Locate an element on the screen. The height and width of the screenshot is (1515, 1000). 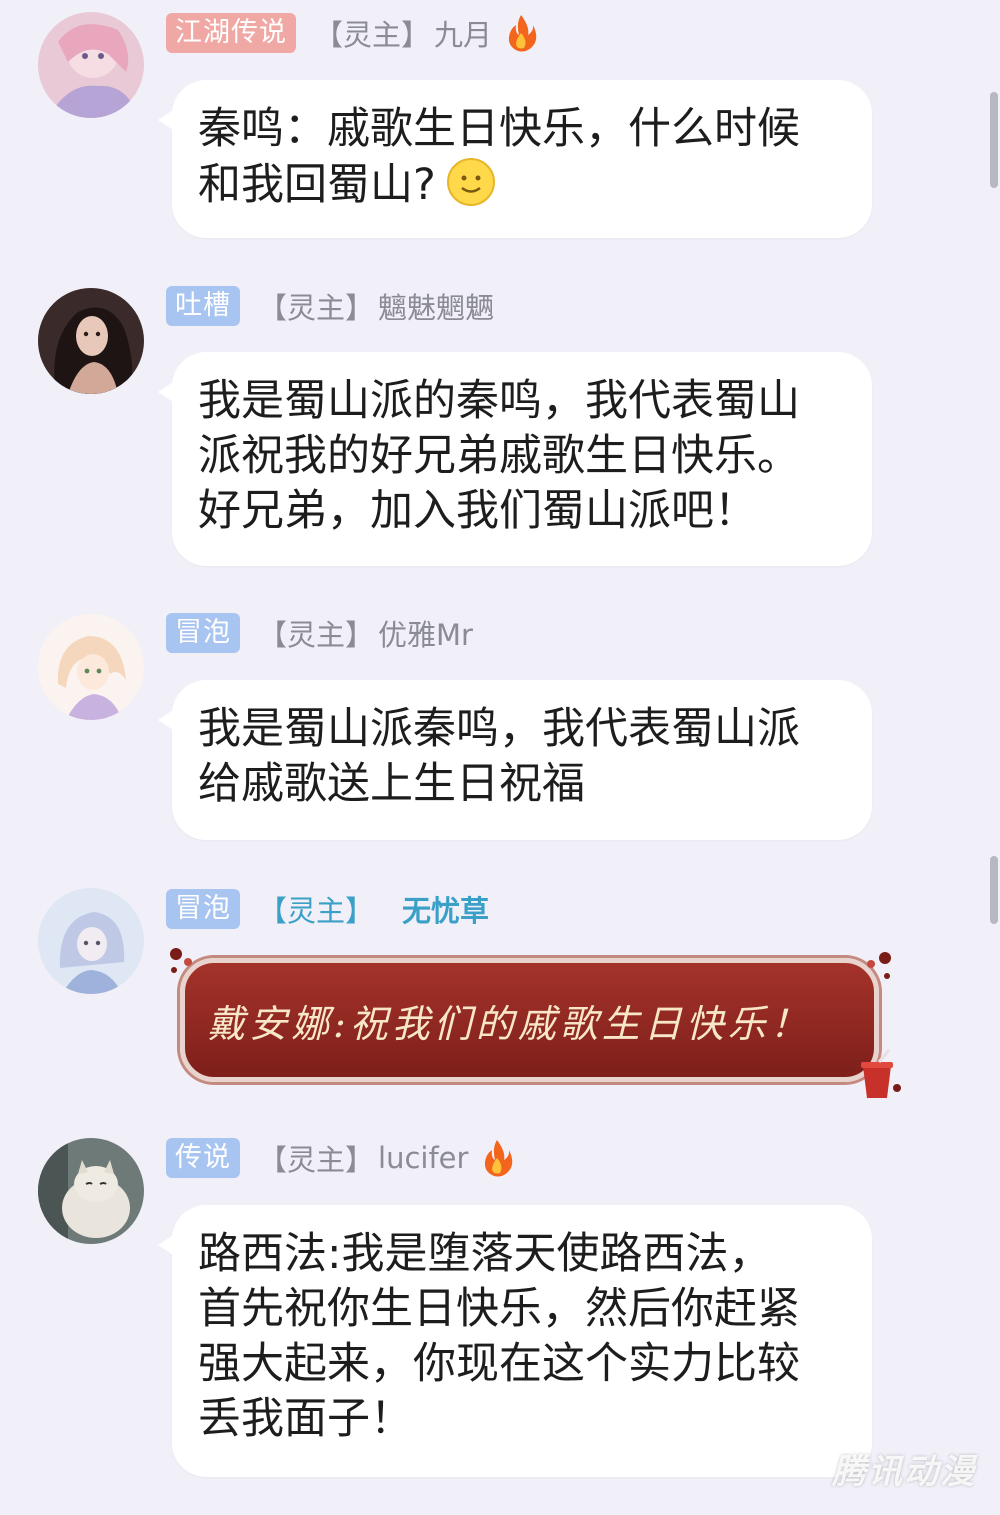
title-badge: 吐槽 is located at coordinates (203, 306).